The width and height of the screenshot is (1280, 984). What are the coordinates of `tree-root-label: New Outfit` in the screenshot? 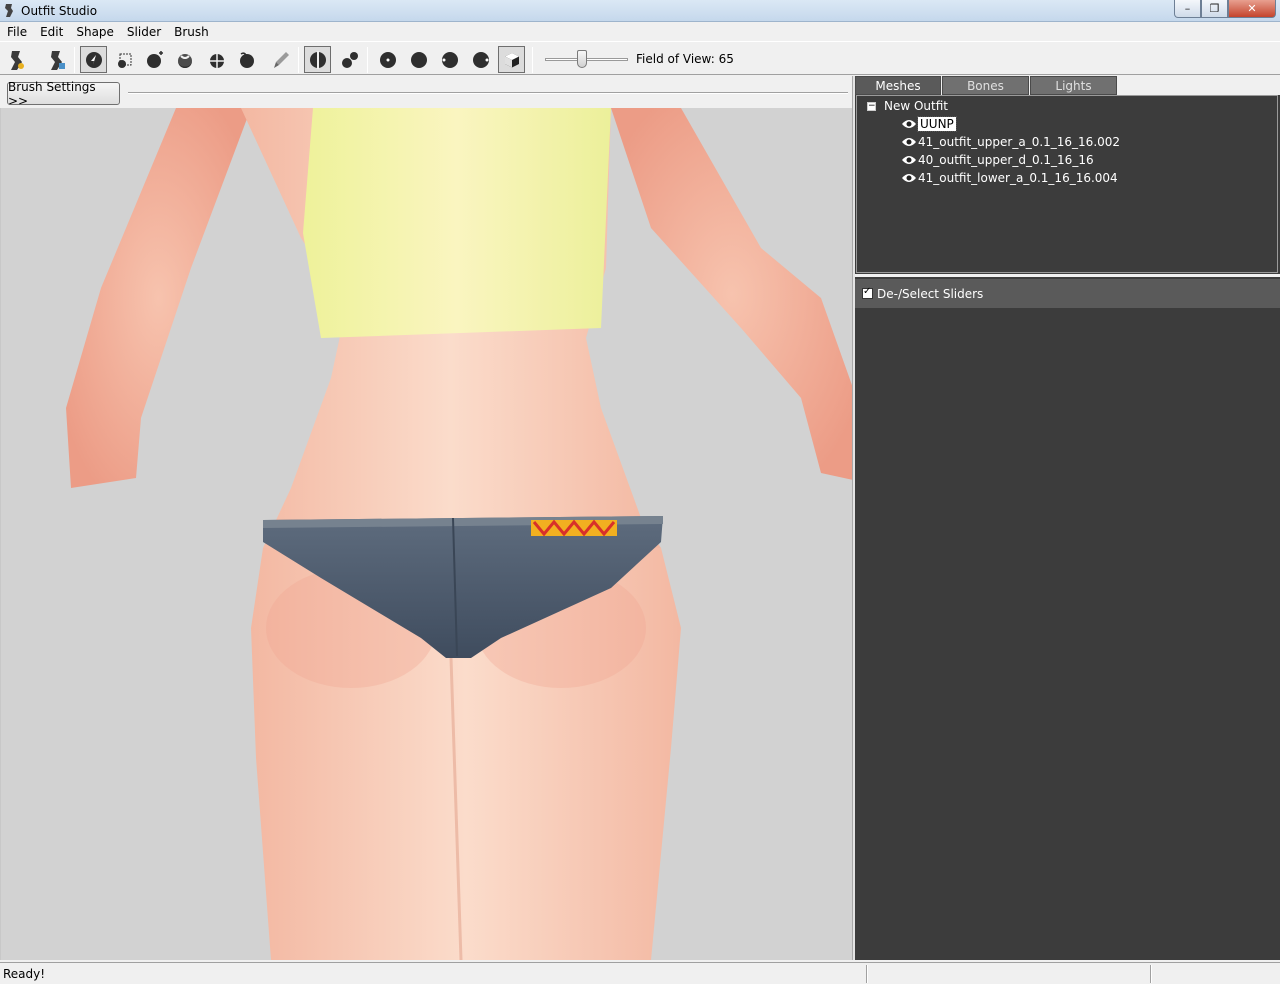 It's located at (916, 106).